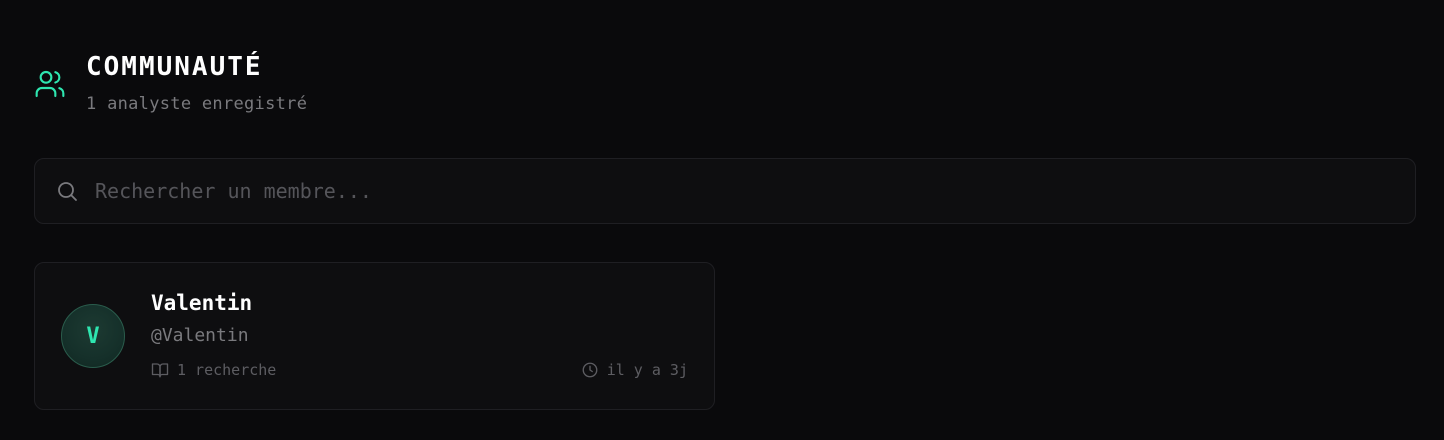 The width and height of the screenshot is (1444, 440). Describe the element at coordinates (93, 336) in the screenshot. I see `avatar: V` at that location.